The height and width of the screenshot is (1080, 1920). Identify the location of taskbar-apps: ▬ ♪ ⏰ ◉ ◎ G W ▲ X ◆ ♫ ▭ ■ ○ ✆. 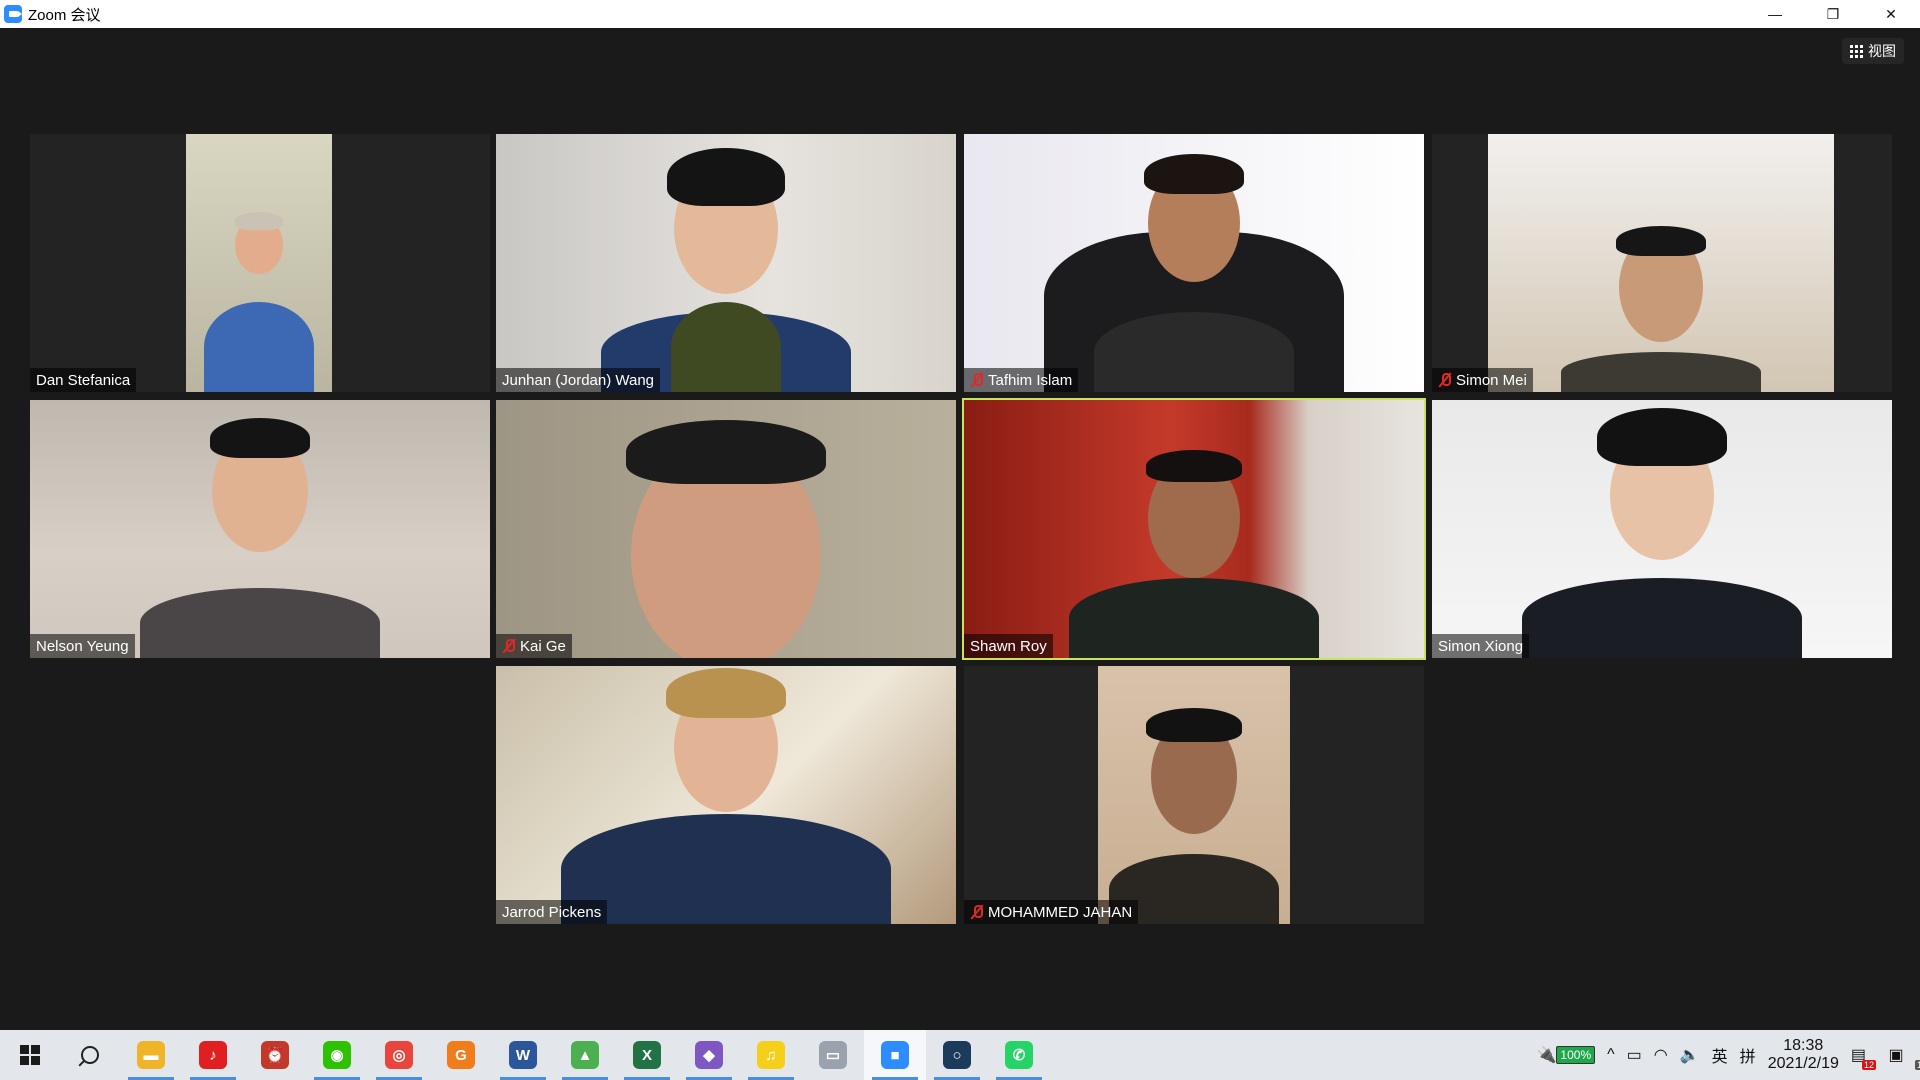
(585, 1055).